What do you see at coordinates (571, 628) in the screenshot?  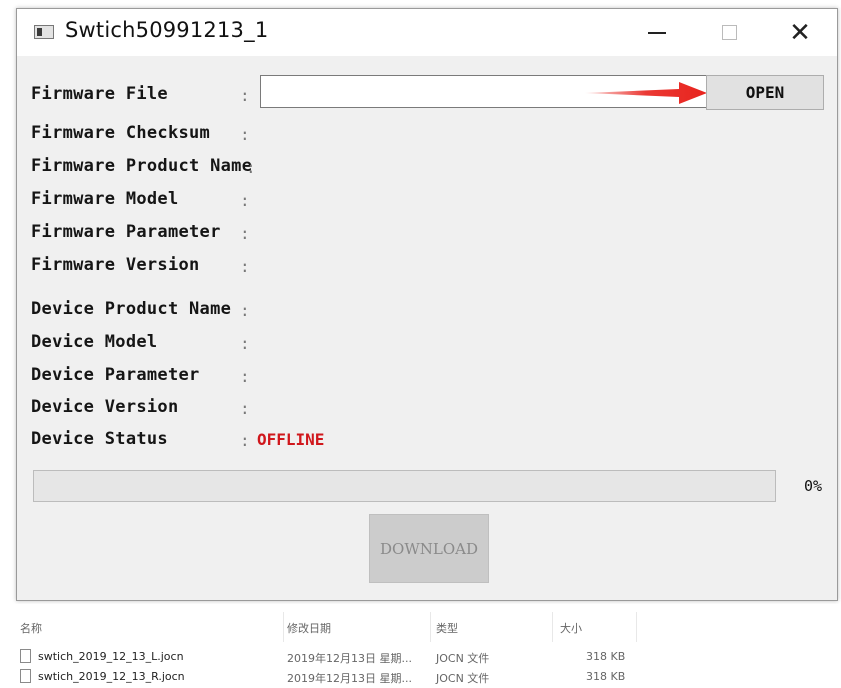 I see `column-header-size: 大小` at bounding box center [571, 628].